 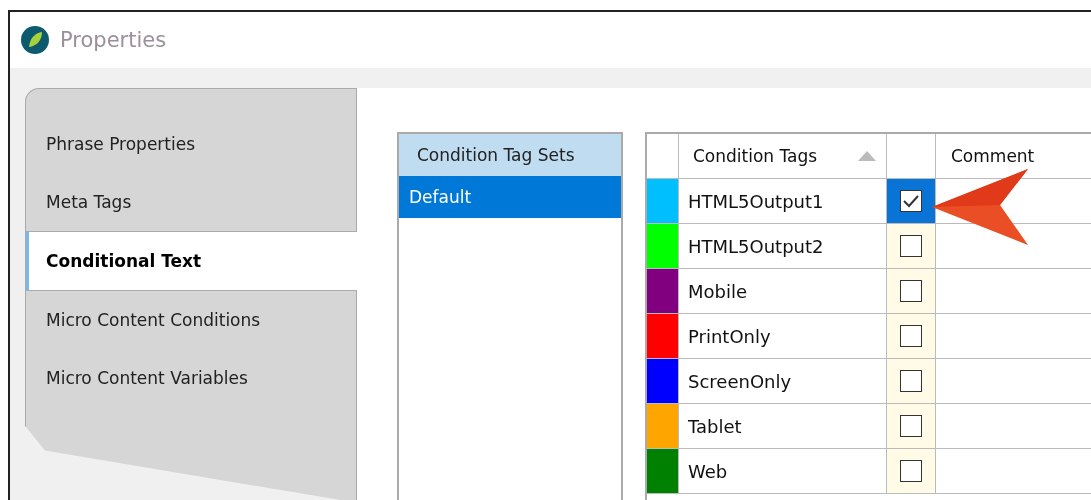 What do you see at coordinates (191, 378) in the screenshot?
I see `tab: Micro Content Variables` at bounding box center [191, 378].